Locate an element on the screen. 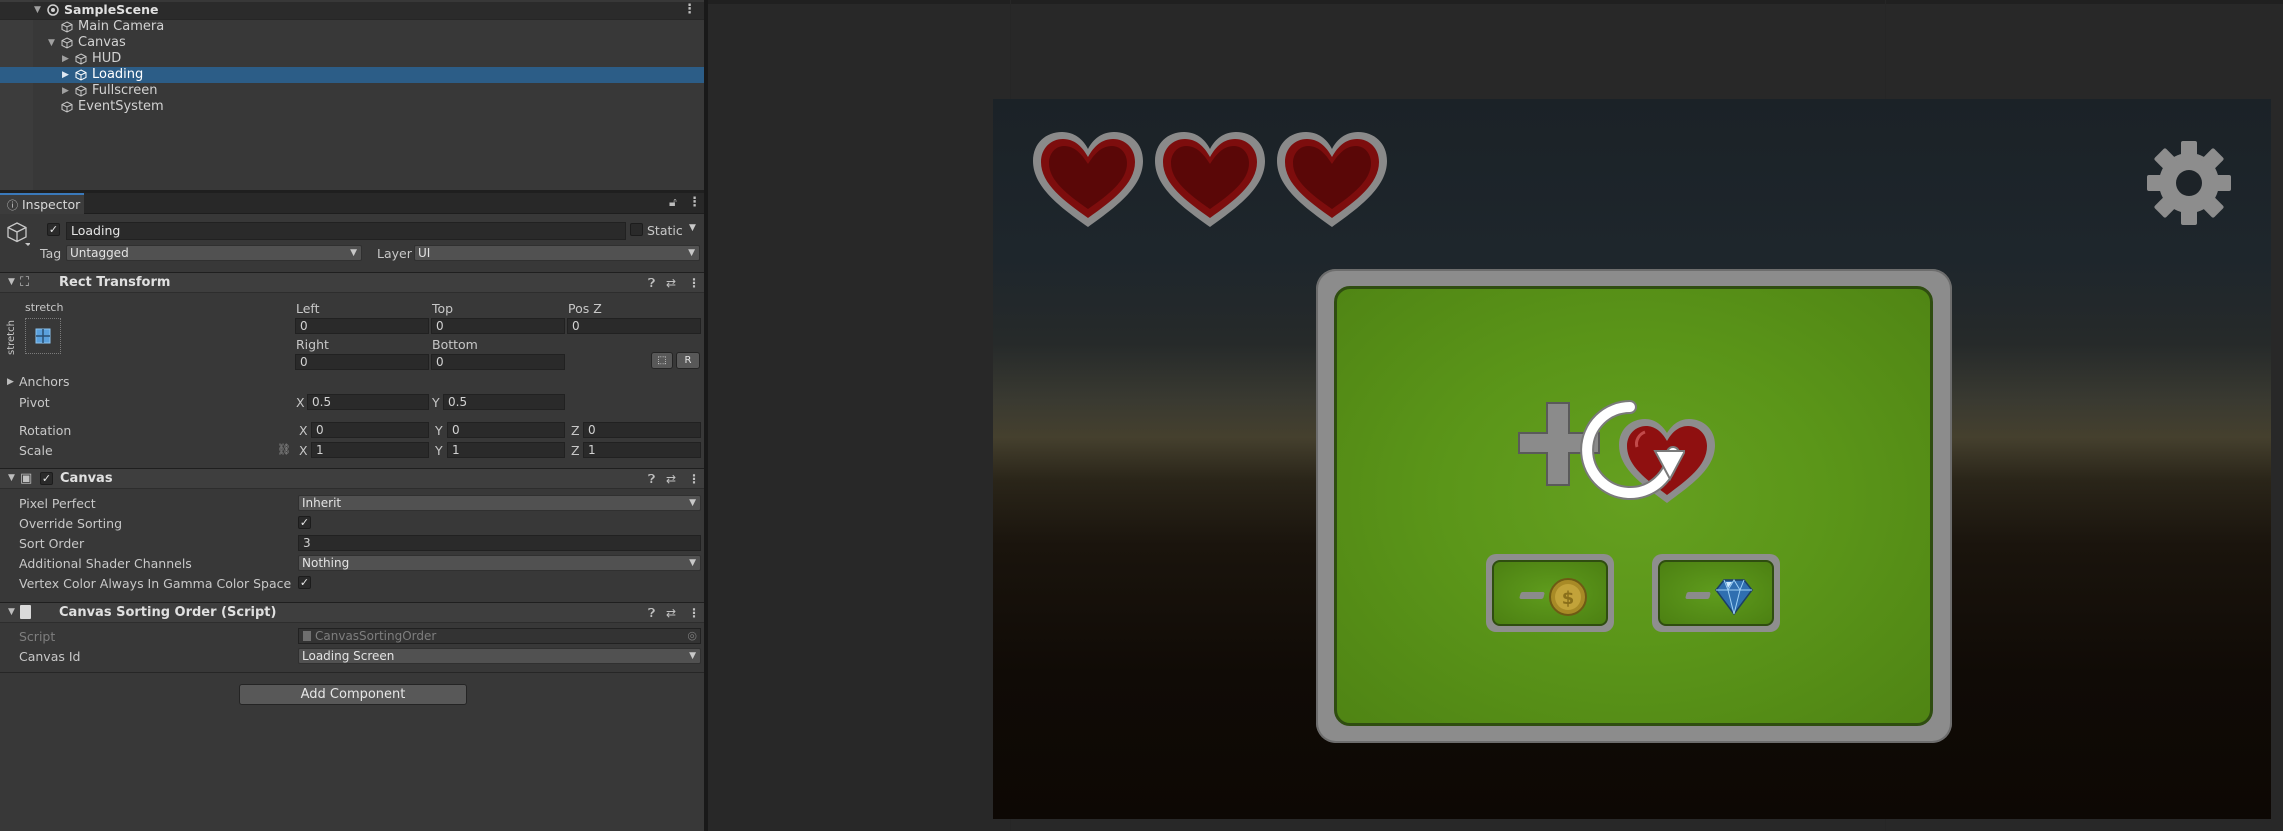 The width and height of the screenshot is (2283, 831). pixel-perfect-value: Inherit is located at coordinates (322, 503).